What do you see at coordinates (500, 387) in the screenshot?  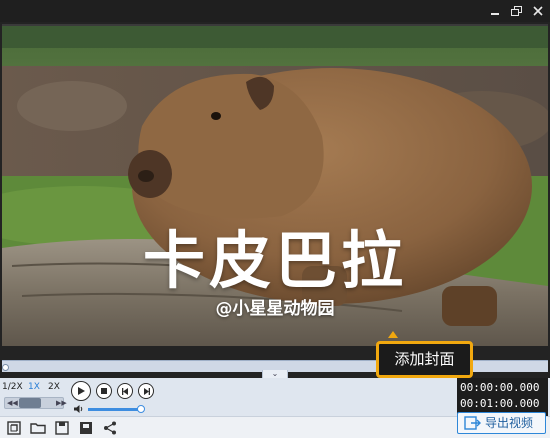 I see `current-time: 00:00:00.000` at bounding box center [500, 387].